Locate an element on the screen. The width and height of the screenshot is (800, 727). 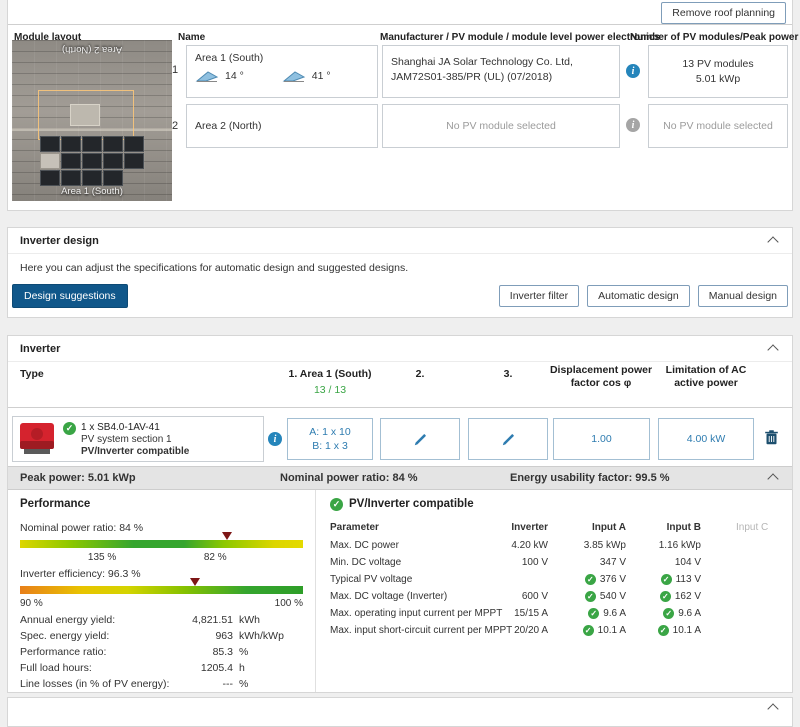
compat-input-a-value: 376 V is located at coordinates (591, 579).